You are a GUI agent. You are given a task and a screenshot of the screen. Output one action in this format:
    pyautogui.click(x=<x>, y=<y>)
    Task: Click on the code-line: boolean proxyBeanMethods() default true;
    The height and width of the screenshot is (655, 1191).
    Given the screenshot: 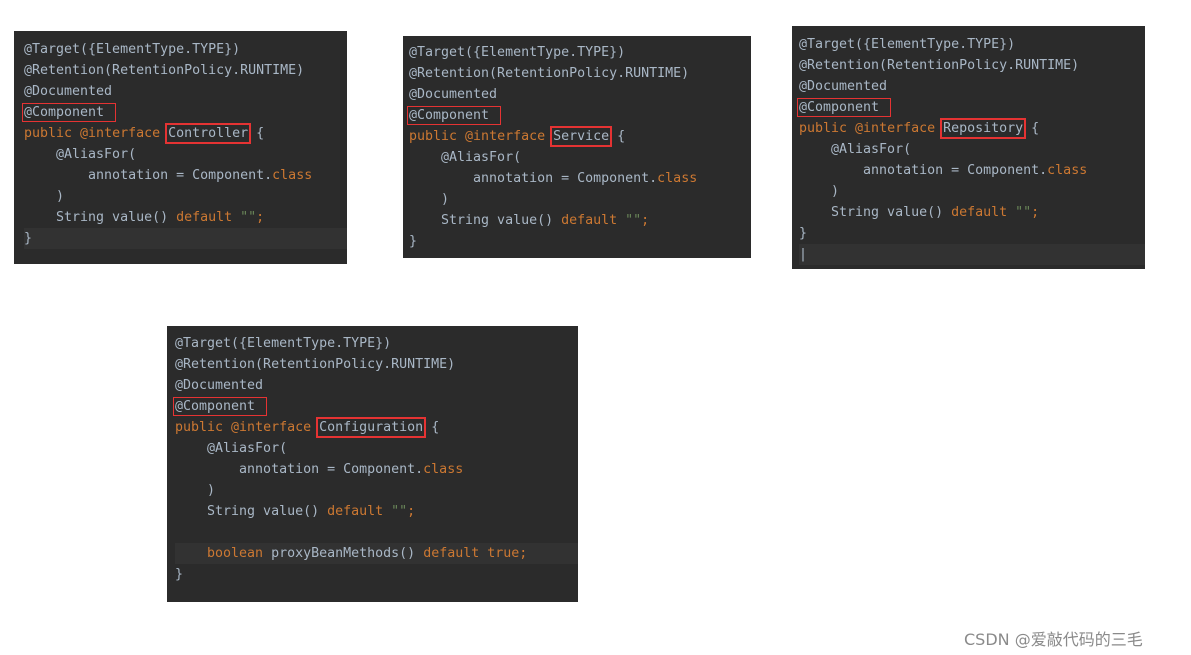 What is the action you would take?
    pyautogui.click(x=376, y=553)
    